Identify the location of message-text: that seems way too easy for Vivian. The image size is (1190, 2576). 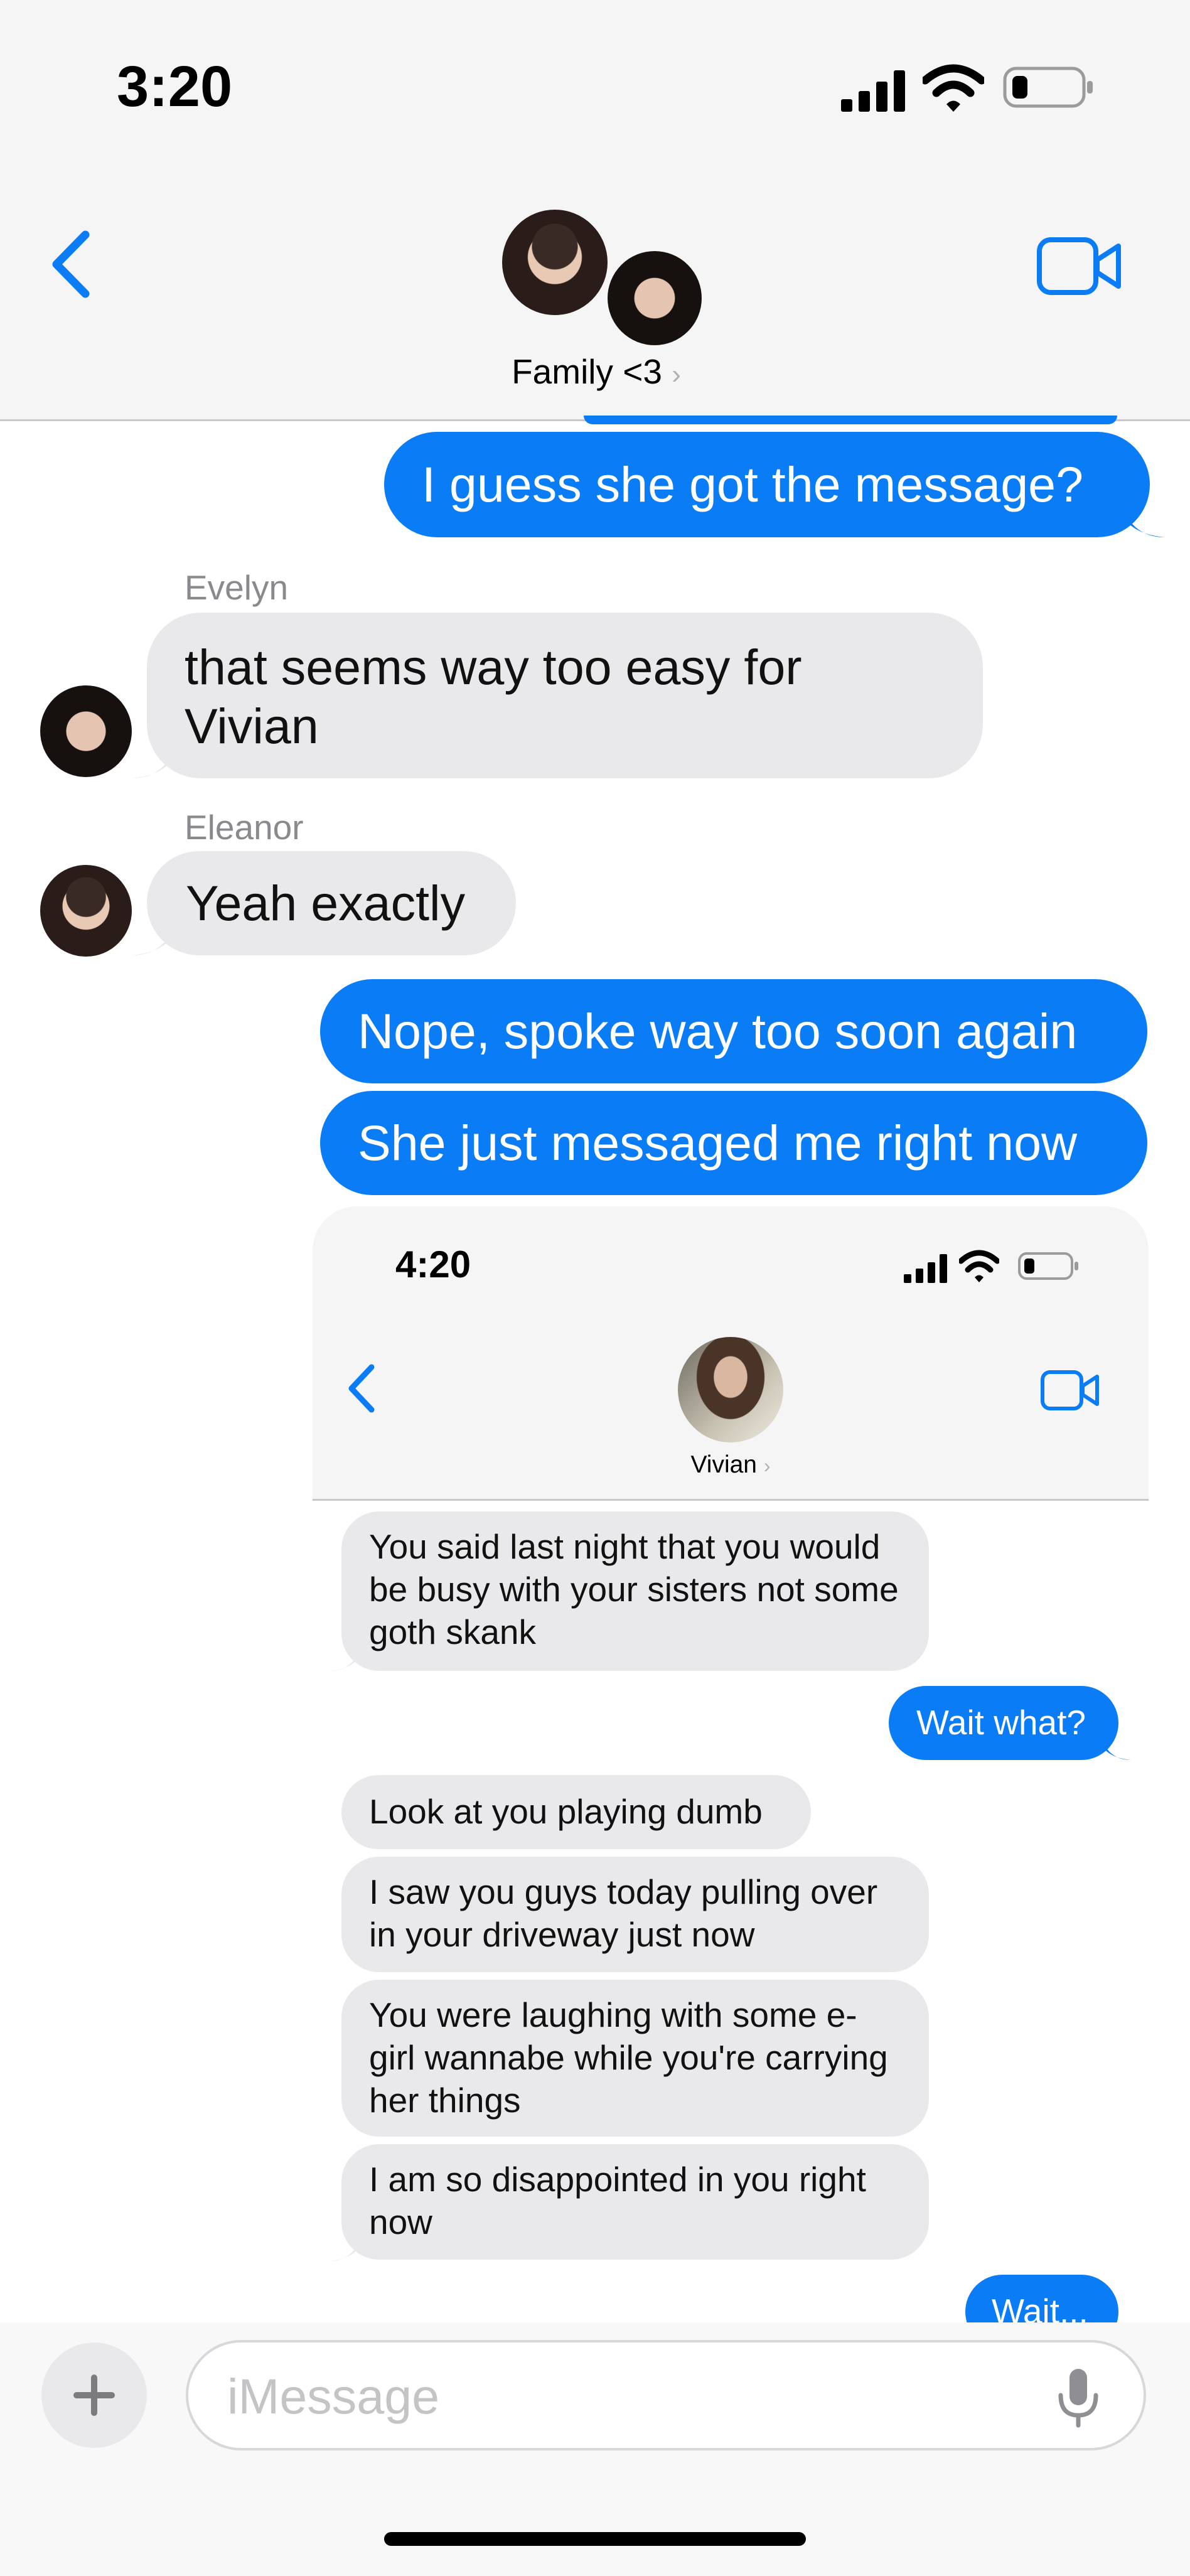
(493, 696).